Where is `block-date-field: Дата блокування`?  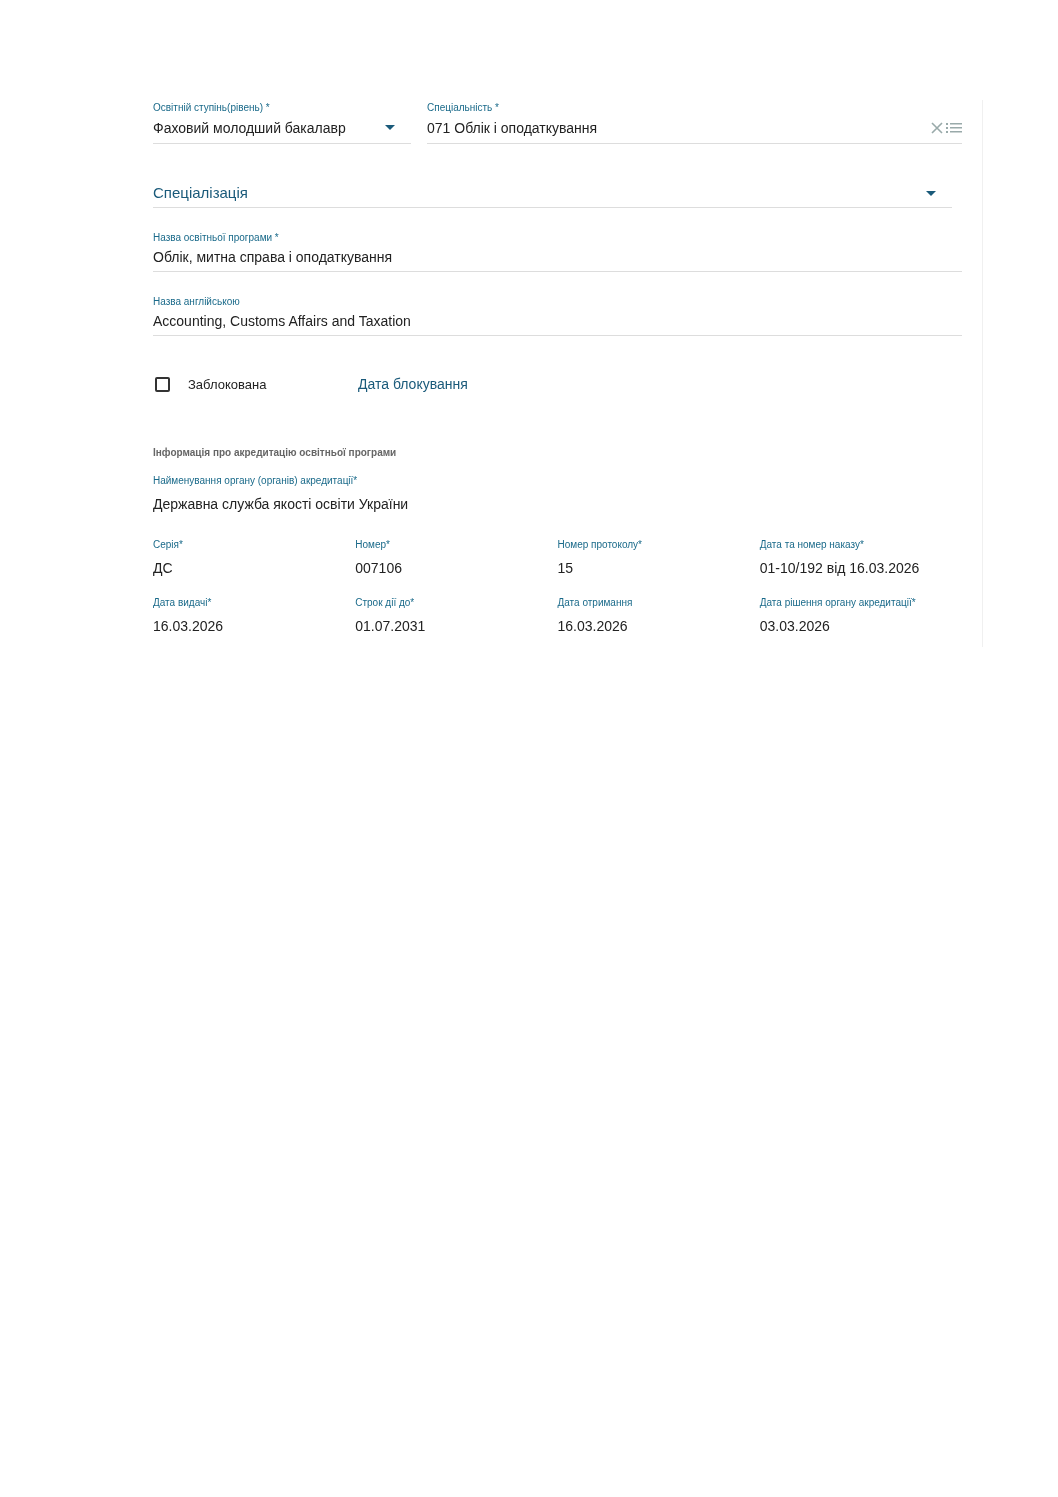 block-date-field: Дата блокування is located at coordinates (413, 384).